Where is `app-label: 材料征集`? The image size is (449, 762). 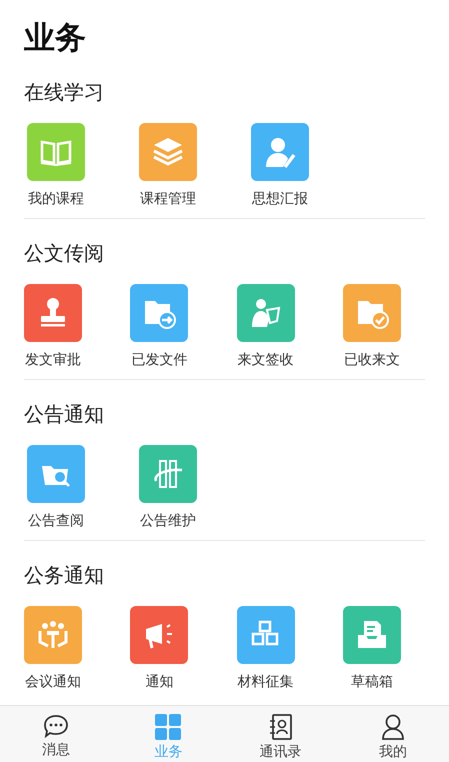
app-label: 材料征集 is located at coordinates (266, 682).